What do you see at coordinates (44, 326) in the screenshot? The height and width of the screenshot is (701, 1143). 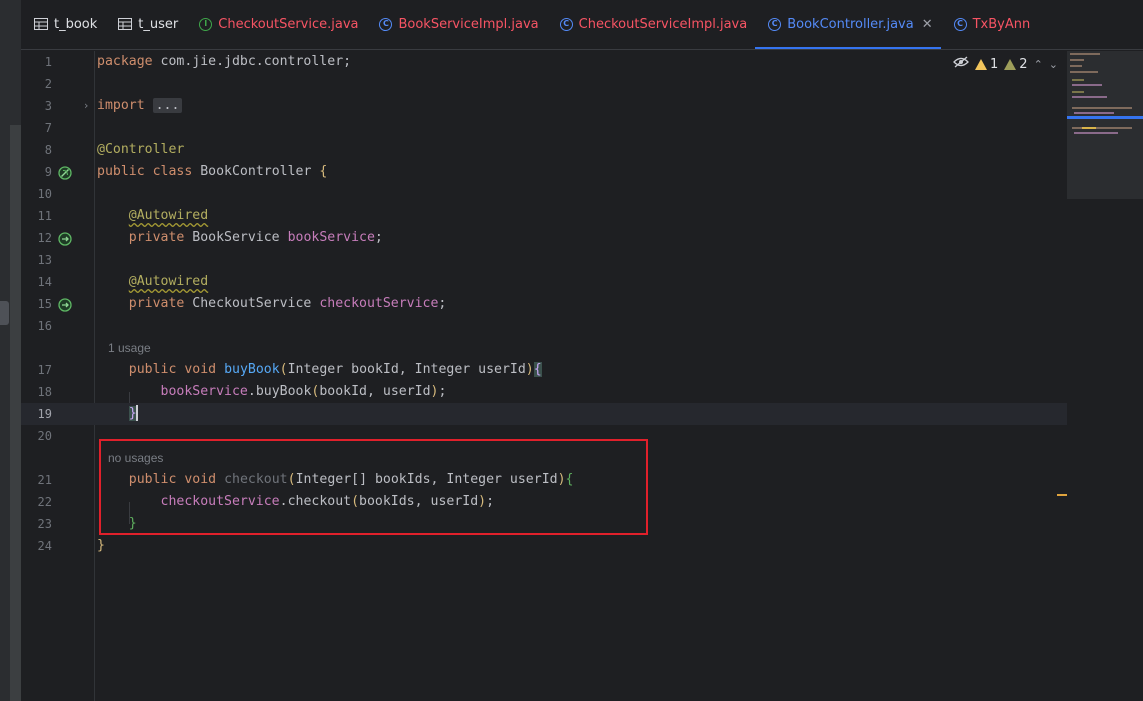 I see `line-number: 16` at bounding box center [44, 326].